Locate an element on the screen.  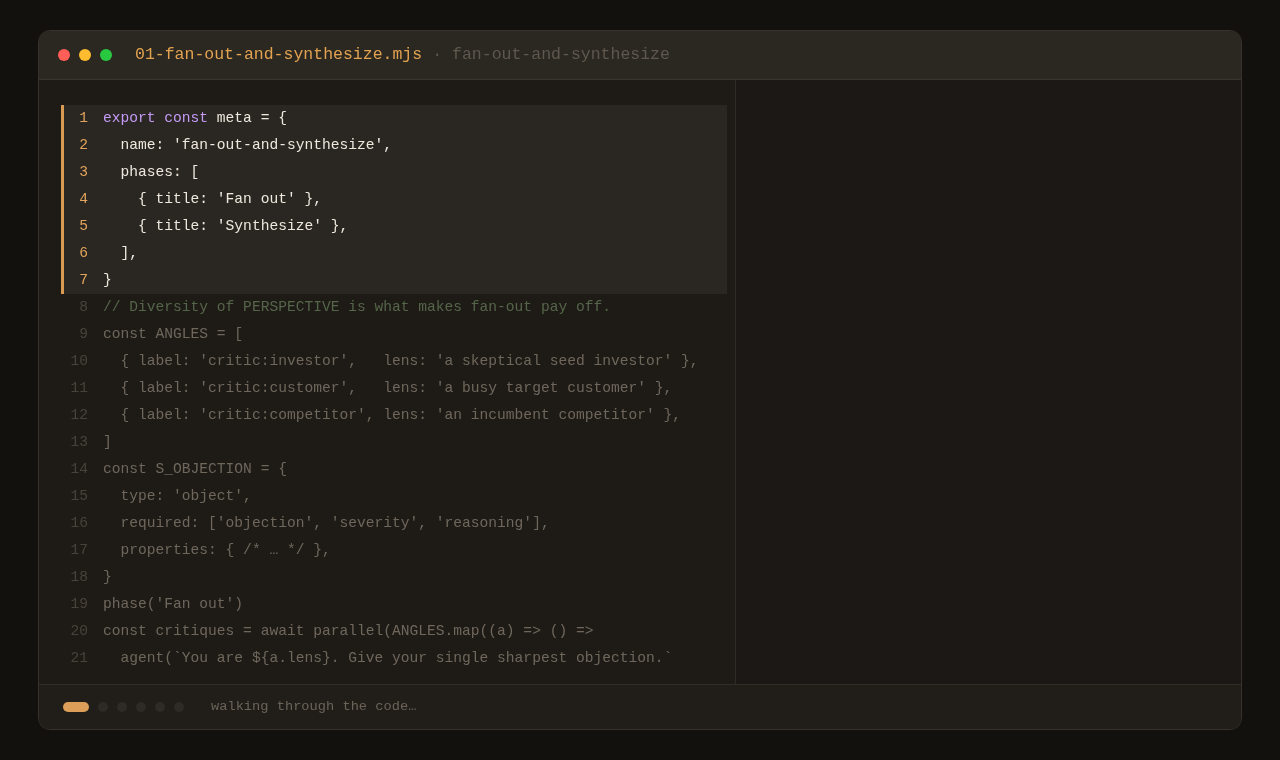
zoom-button is located at coordinates (106, 55).